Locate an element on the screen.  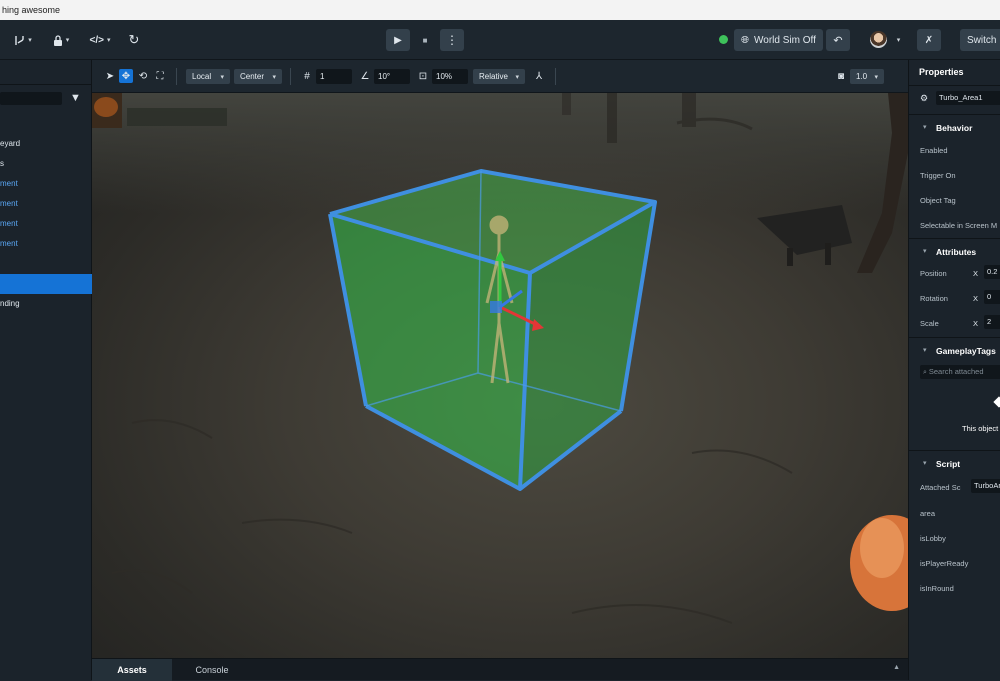
avatar is located at coordinates (878, 39).